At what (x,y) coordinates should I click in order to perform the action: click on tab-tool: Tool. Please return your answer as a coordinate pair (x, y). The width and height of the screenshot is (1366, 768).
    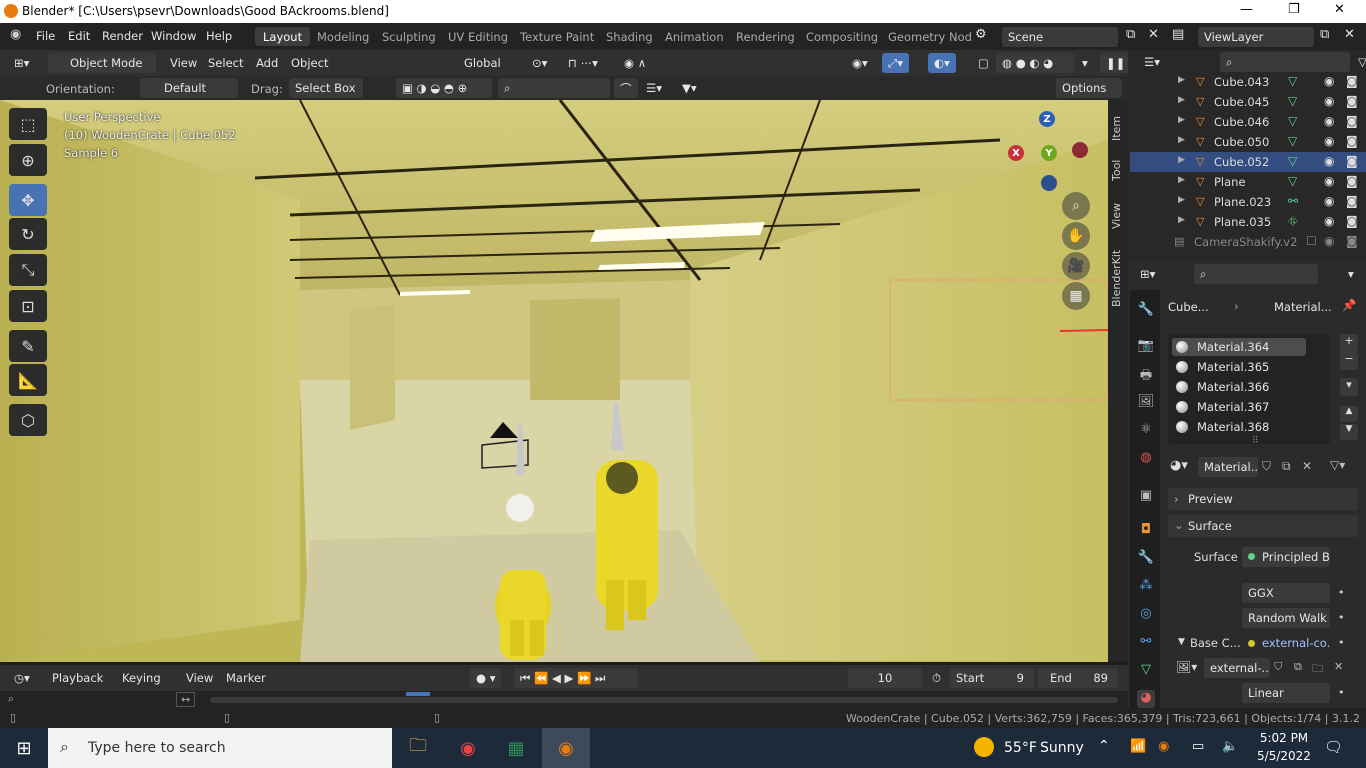
    Looking at the image, I should click on (1118, 170).